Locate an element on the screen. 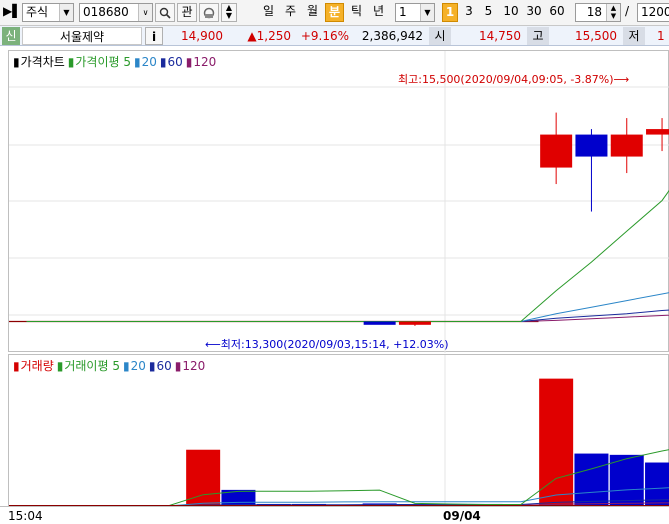 The height and width of the screenshot is (524, 669). period-button: 분 is located at coordinates (334, 12).